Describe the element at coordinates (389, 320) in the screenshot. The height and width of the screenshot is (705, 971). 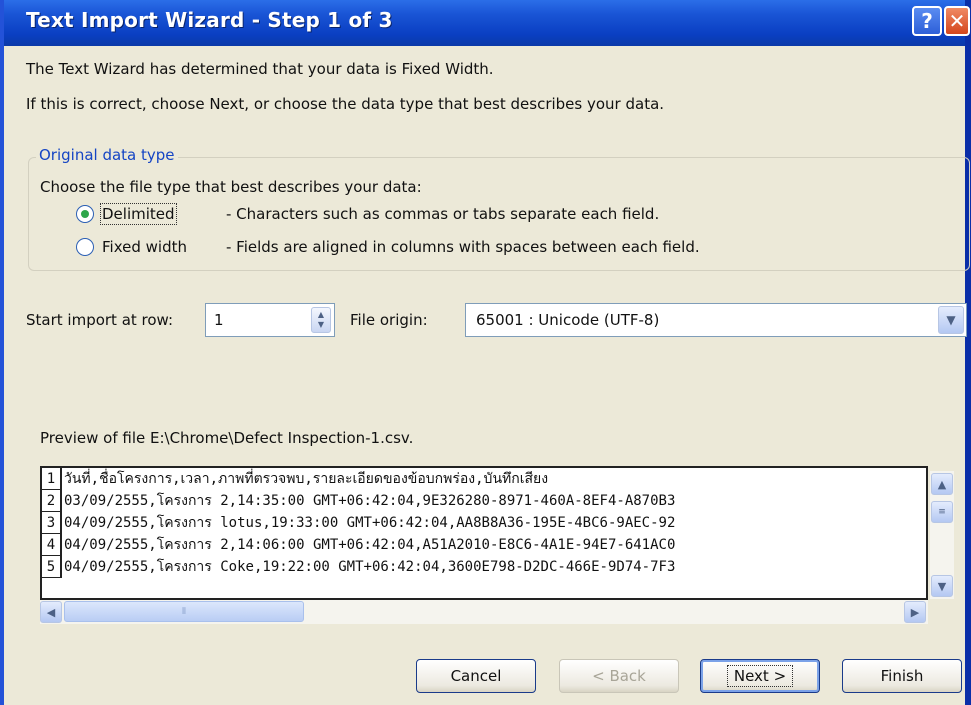
I see `file-origin-label: File origin:` at that location.